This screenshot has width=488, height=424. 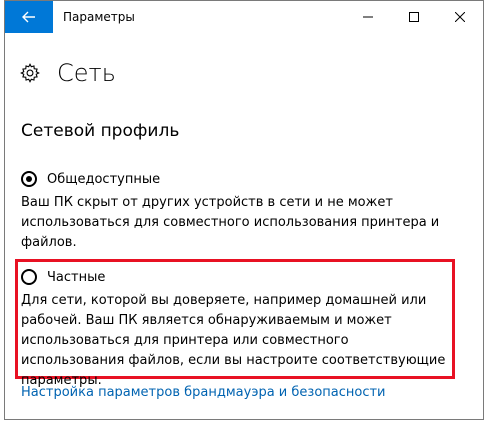 I want to click on radio-public: Общедоступные, so click(x=90, y=179).